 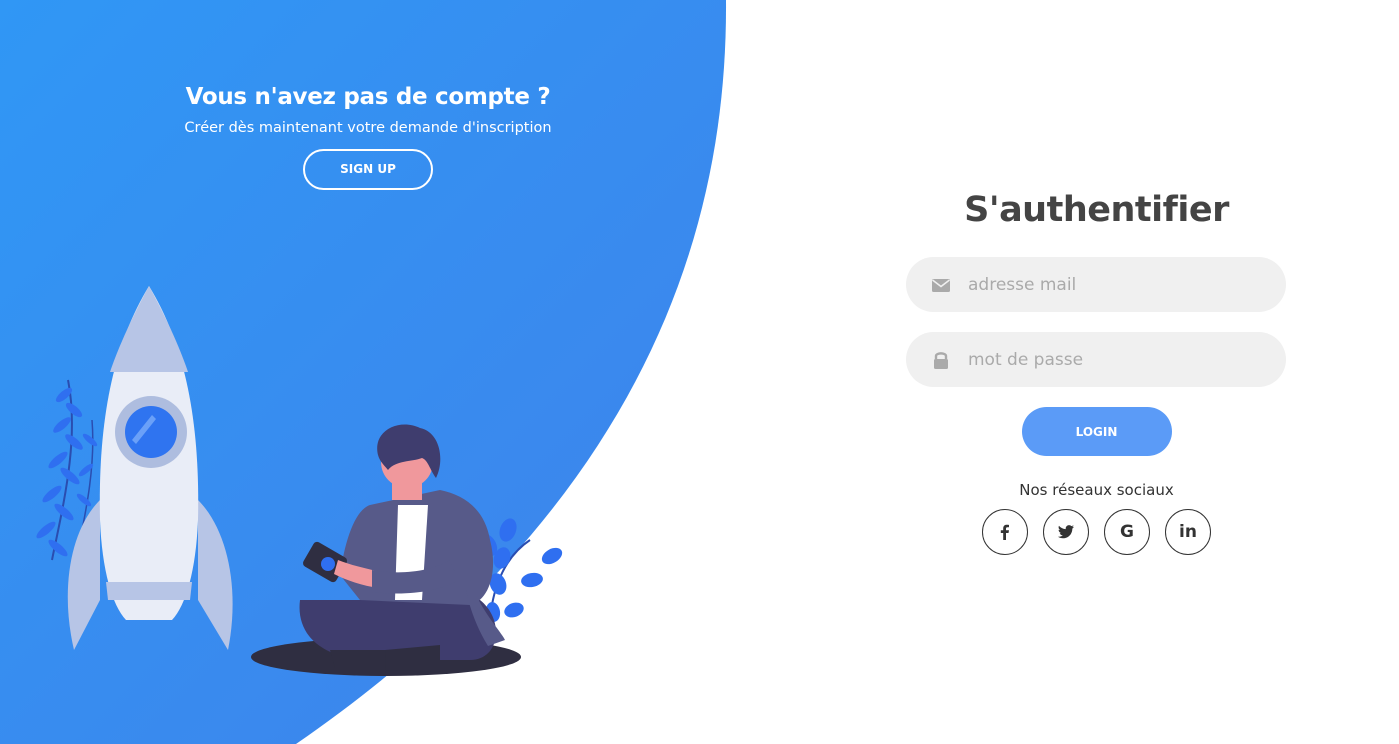 What do you see at coordinates (1118, 284) in the screenshot?
I see `email-input` at bounding box center [1118, 284].